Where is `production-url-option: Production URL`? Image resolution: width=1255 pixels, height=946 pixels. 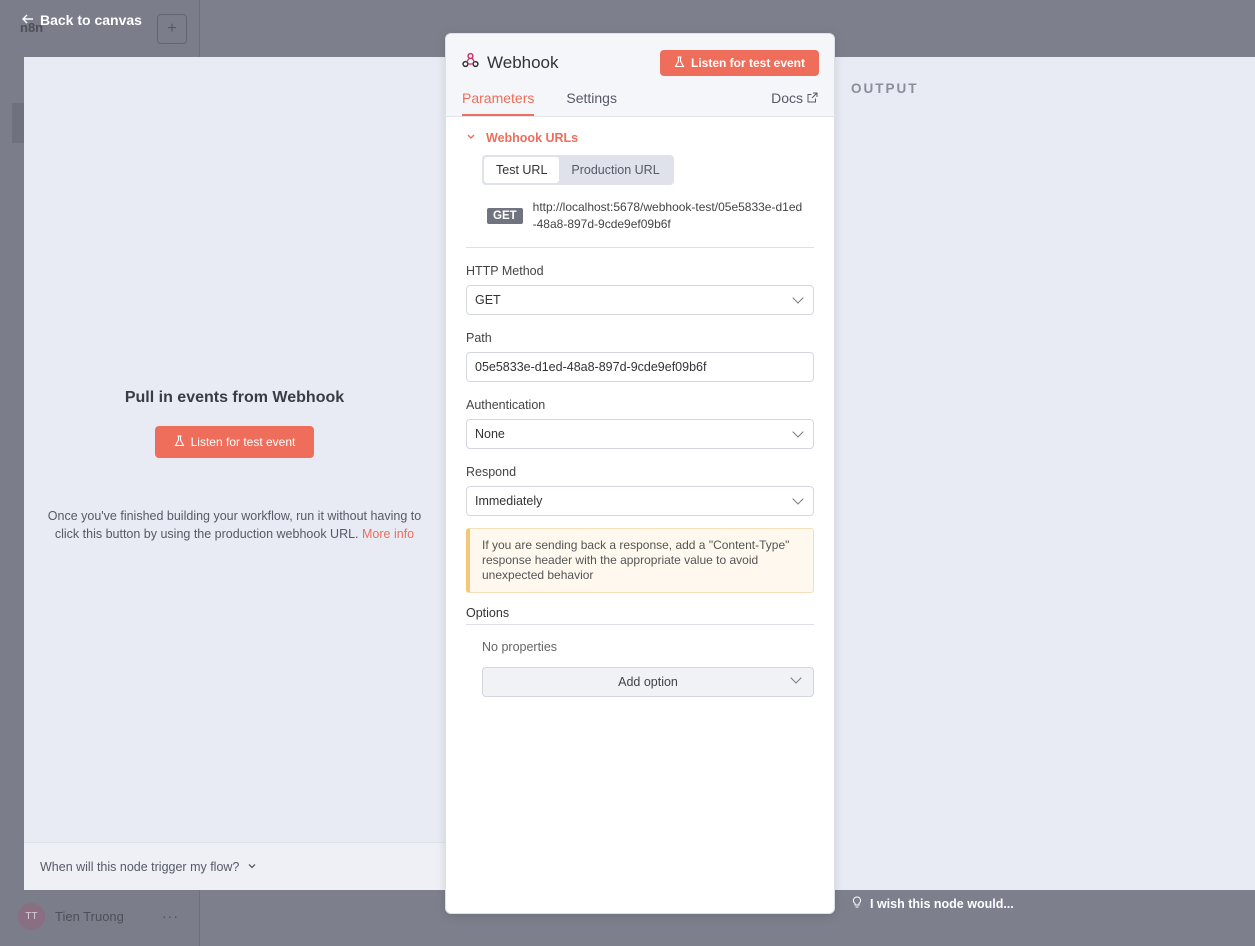 production-url-option: Production URL is located at coordinates (615, 170).